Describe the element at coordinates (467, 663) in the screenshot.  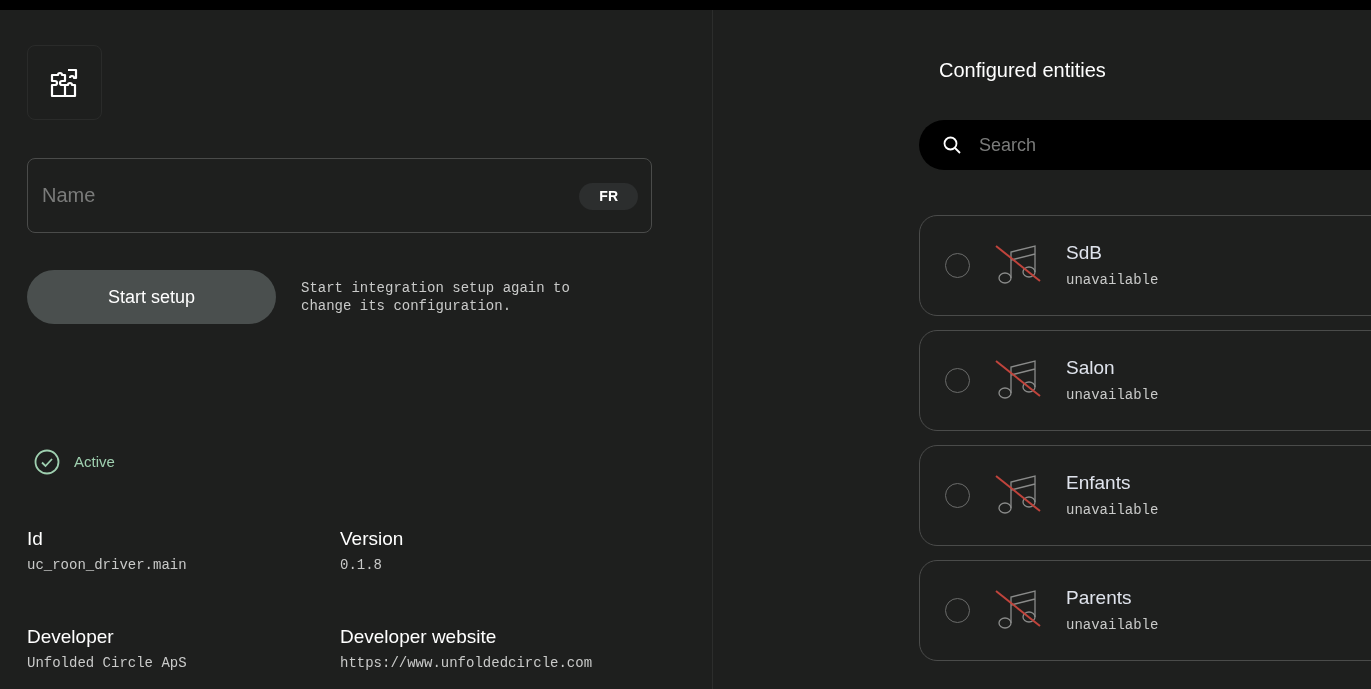
I see `detail-value: https://www.unfoldedcircle.com` at that location.